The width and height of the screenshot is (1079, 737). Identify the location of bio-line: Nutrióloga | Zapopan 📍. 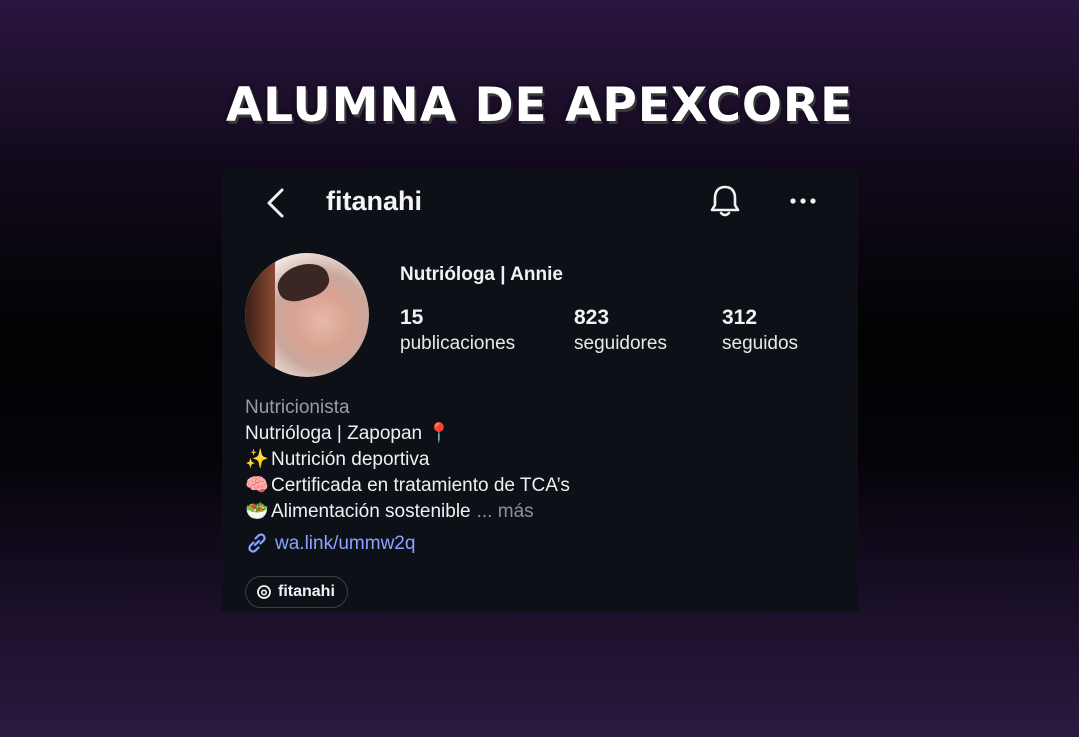
(407, 434).